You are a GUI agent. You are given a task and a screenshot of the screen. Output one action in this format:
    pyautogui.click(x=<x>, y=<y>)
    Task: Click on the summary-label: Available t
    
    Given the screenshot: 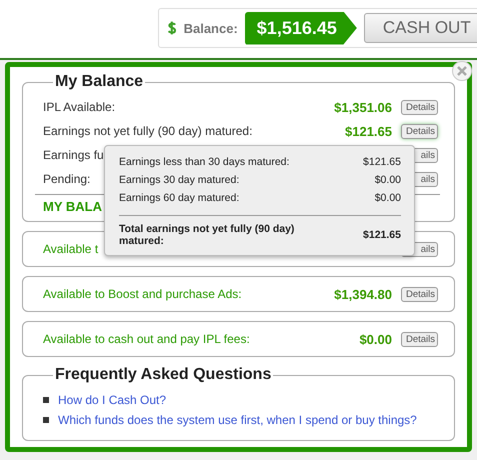 What is the action you would take?
    pyautogui.click(x=70, y=249)
    